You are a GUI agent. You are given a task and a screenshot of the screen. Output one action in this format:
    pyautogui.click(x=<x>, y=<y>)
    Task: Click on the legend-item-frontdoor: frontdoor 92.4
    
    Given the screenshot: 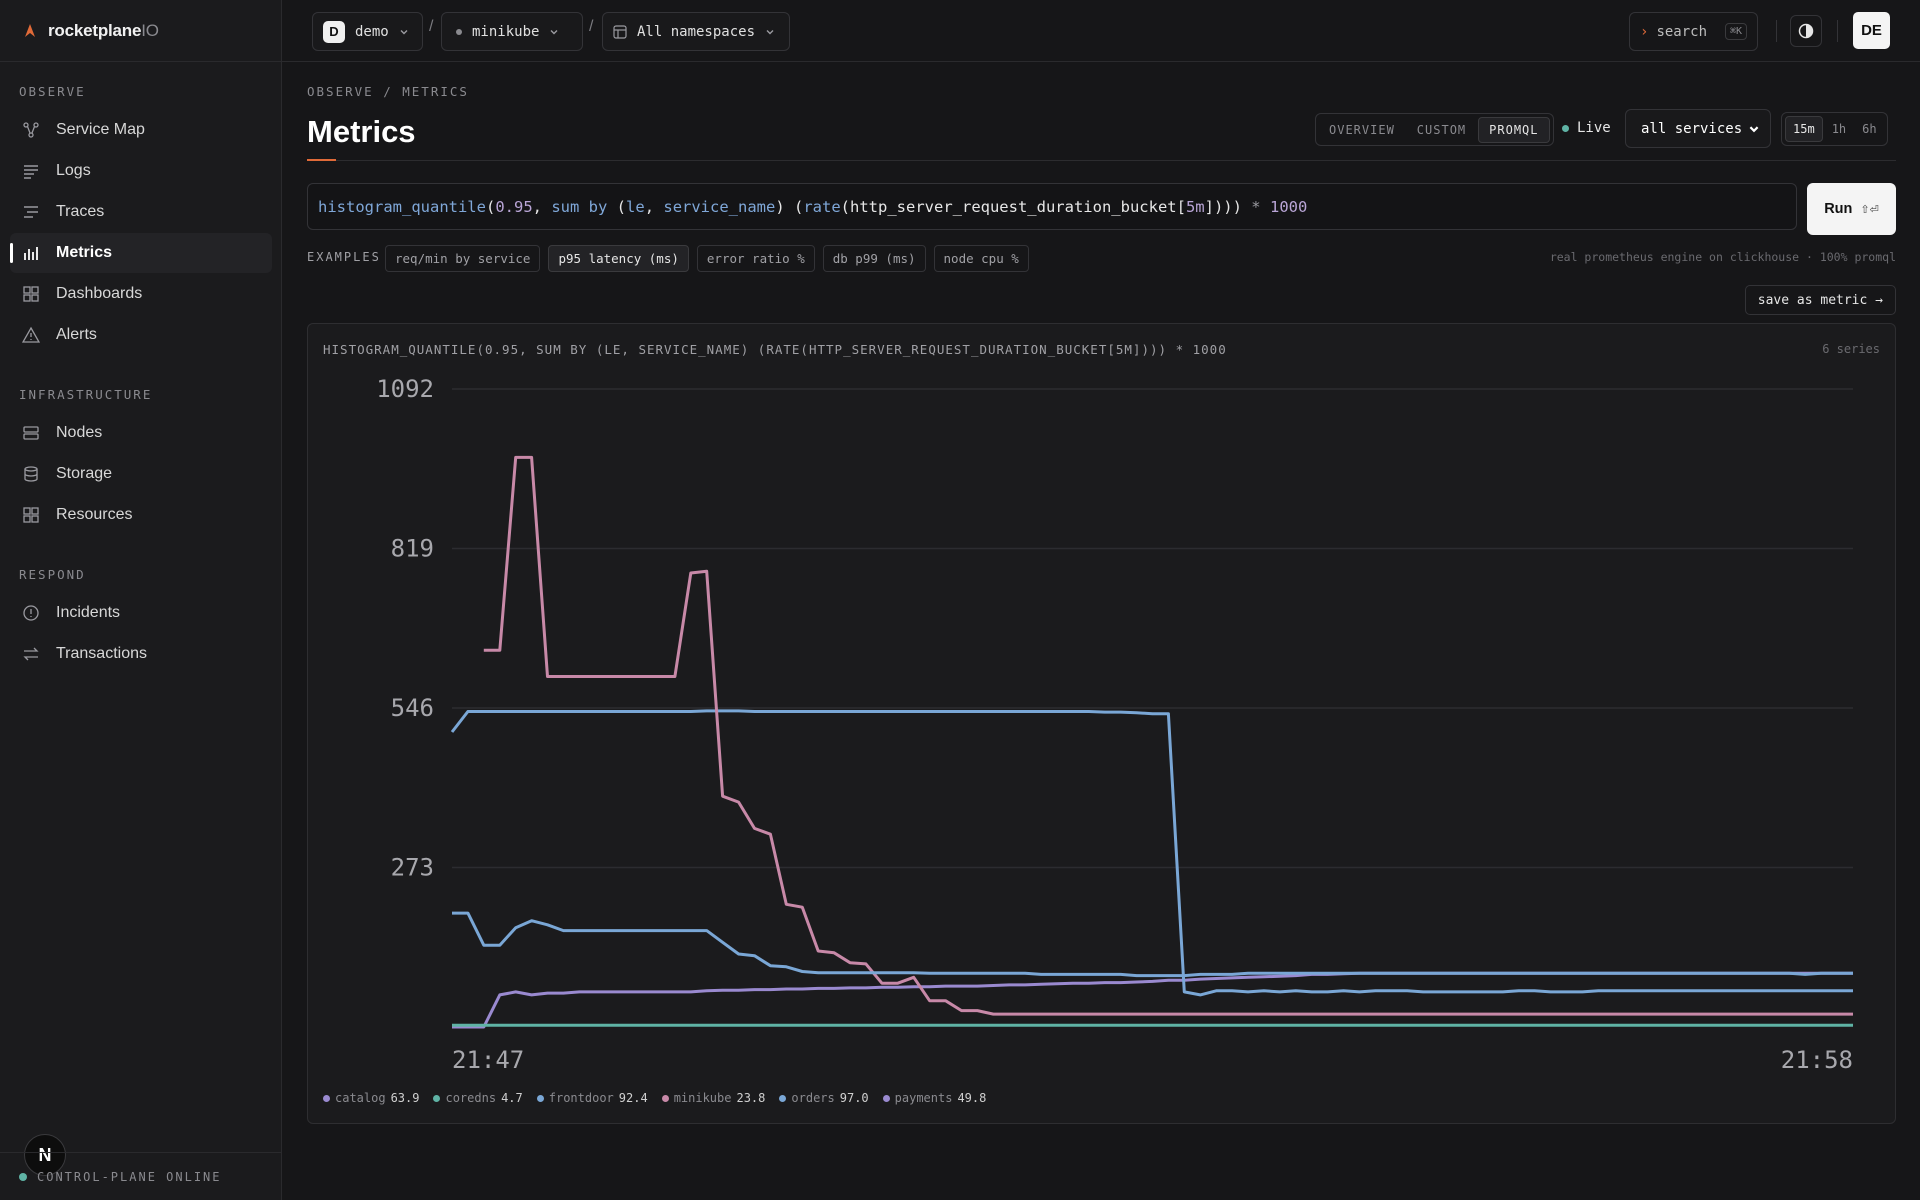 What is the action you would take?
    pyautogui.click(x=592, y=1098)
    